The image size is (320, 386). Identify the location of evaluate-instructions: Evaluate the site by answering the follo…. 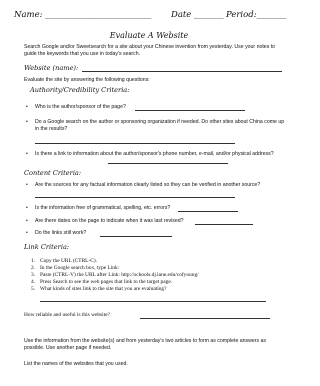
(87, 80).